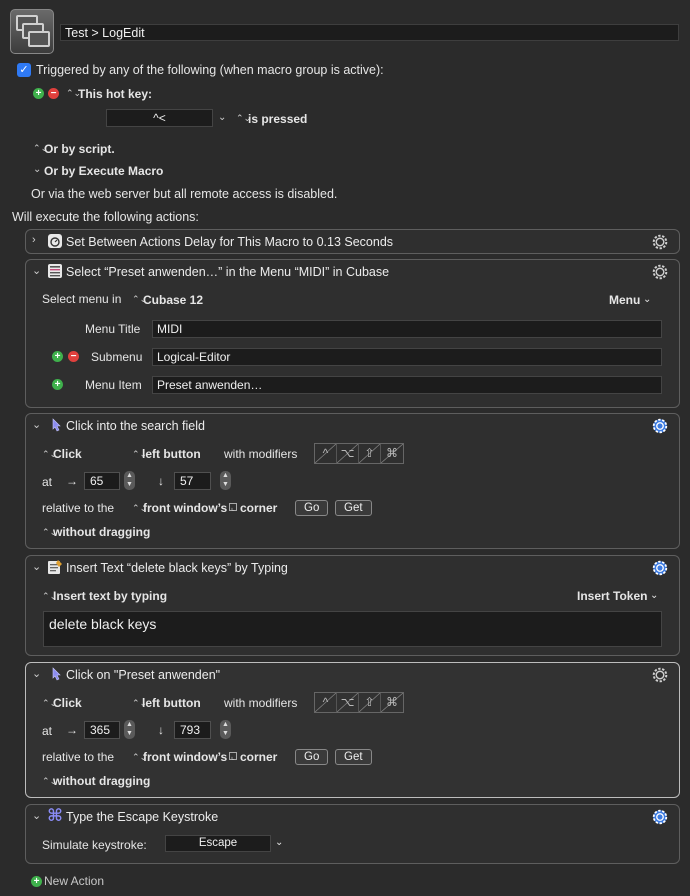 This screenshot has width=690, height=896. Describe the element at coordinates (102, 730) in the screenshot. I see `x-coordinate-field: 365` at that location.